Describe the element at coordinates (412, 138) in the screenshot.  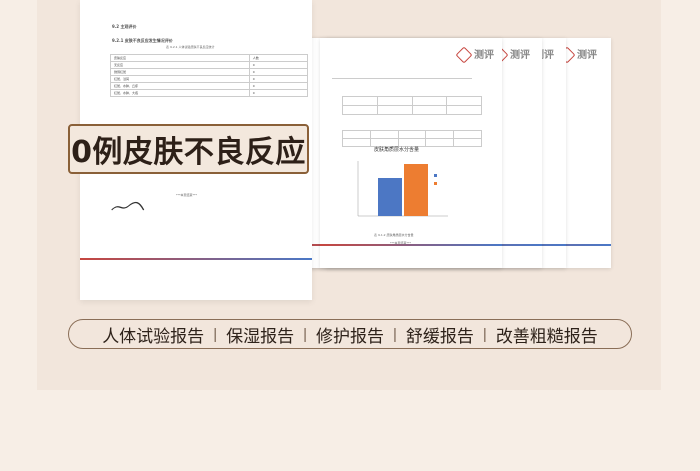
I see `detail-table` at that location.